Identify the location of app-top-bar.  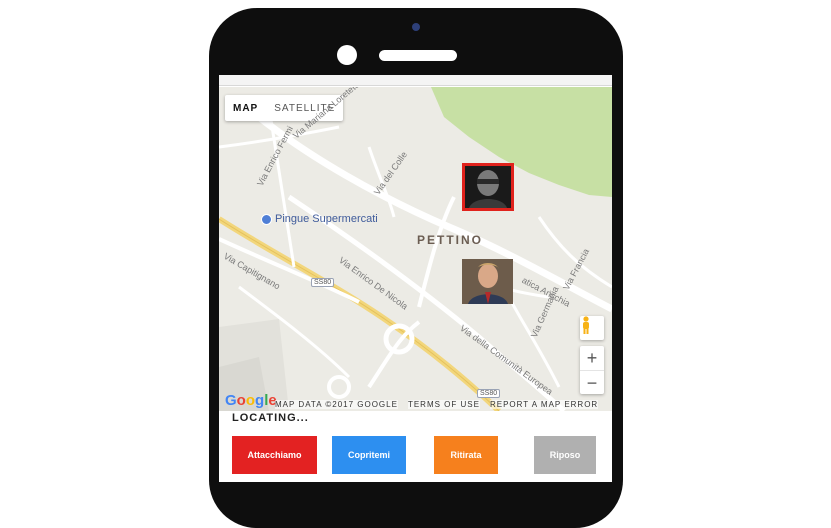
(415, 80).